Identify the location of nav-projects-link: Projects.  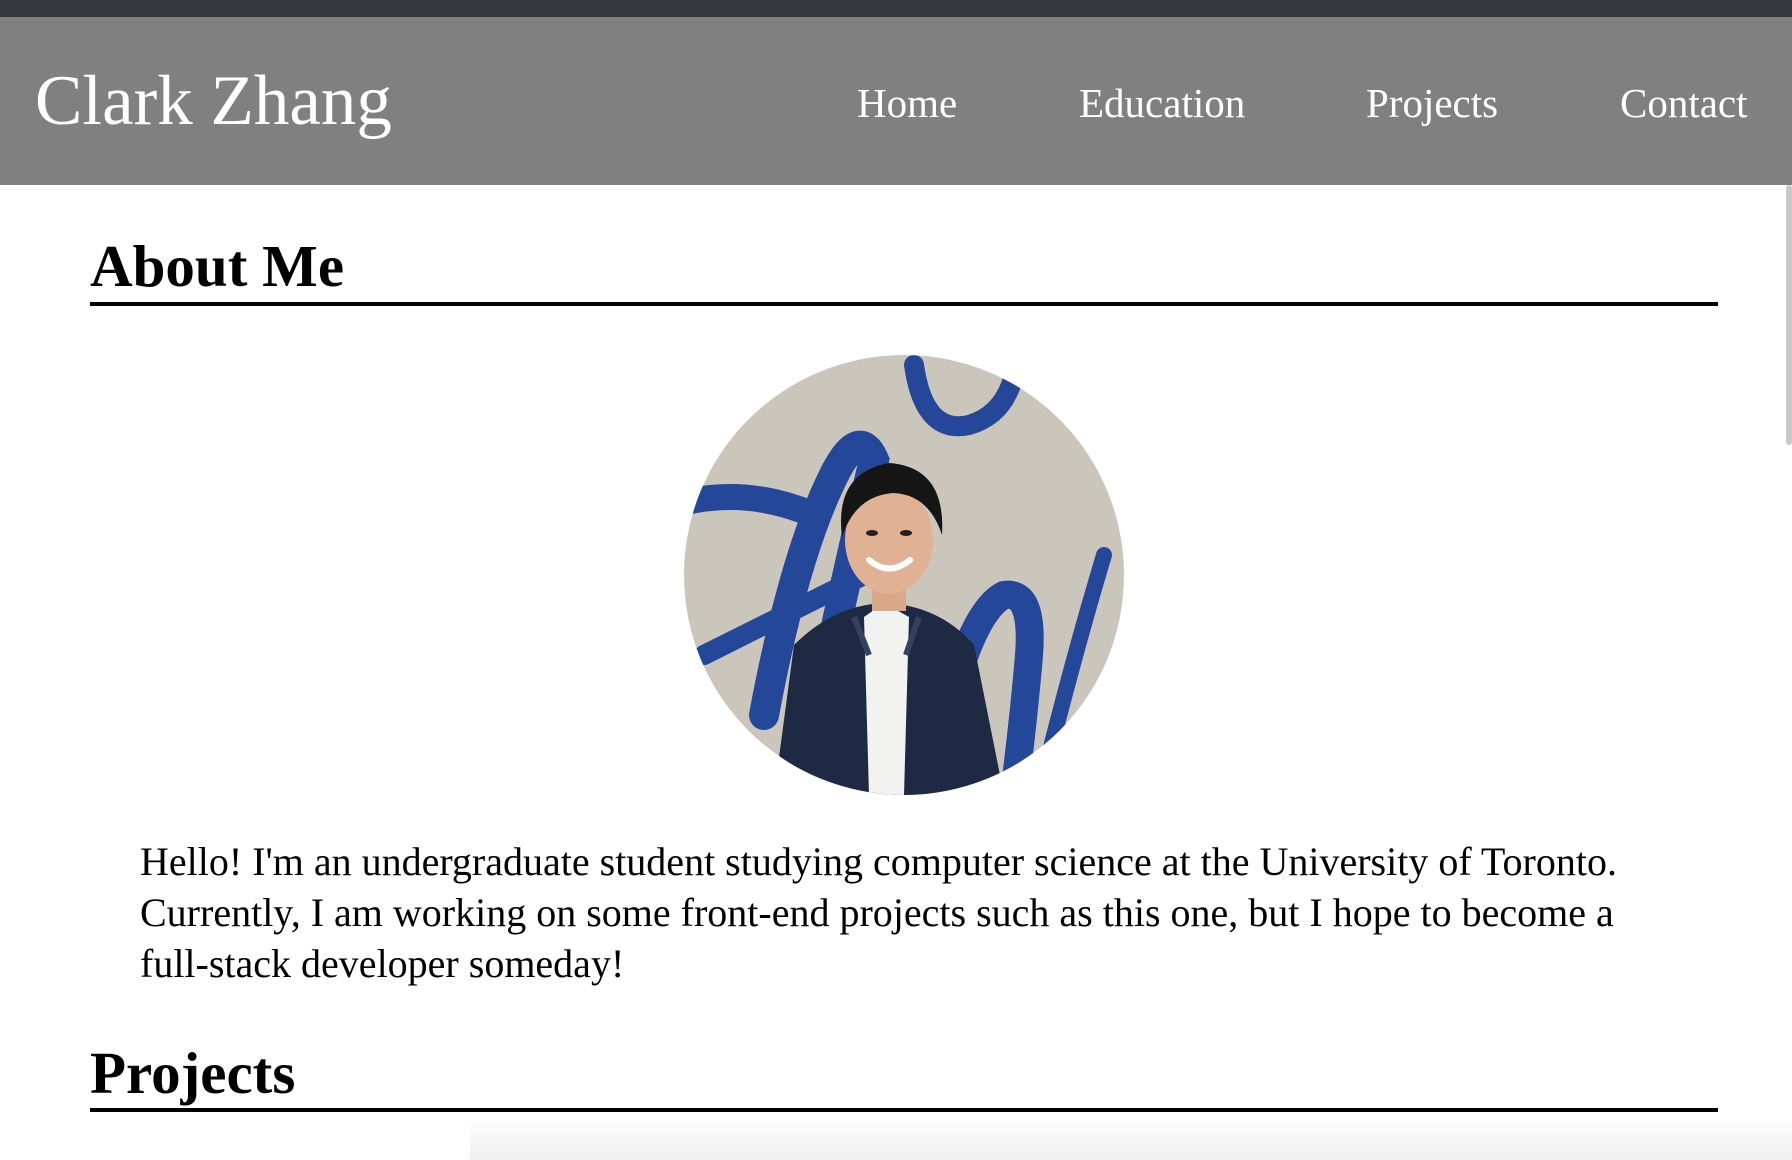
(1432, 103).